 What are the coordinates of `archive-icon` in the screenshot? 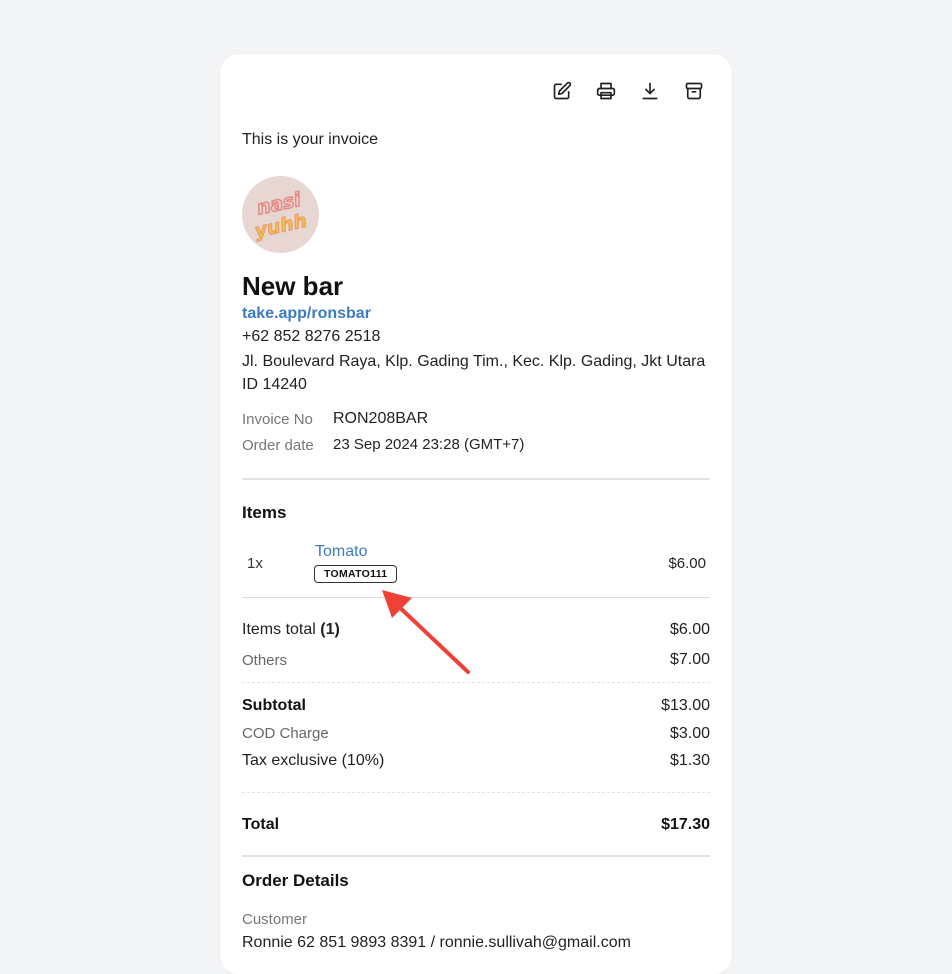 It's located at (694, 91).